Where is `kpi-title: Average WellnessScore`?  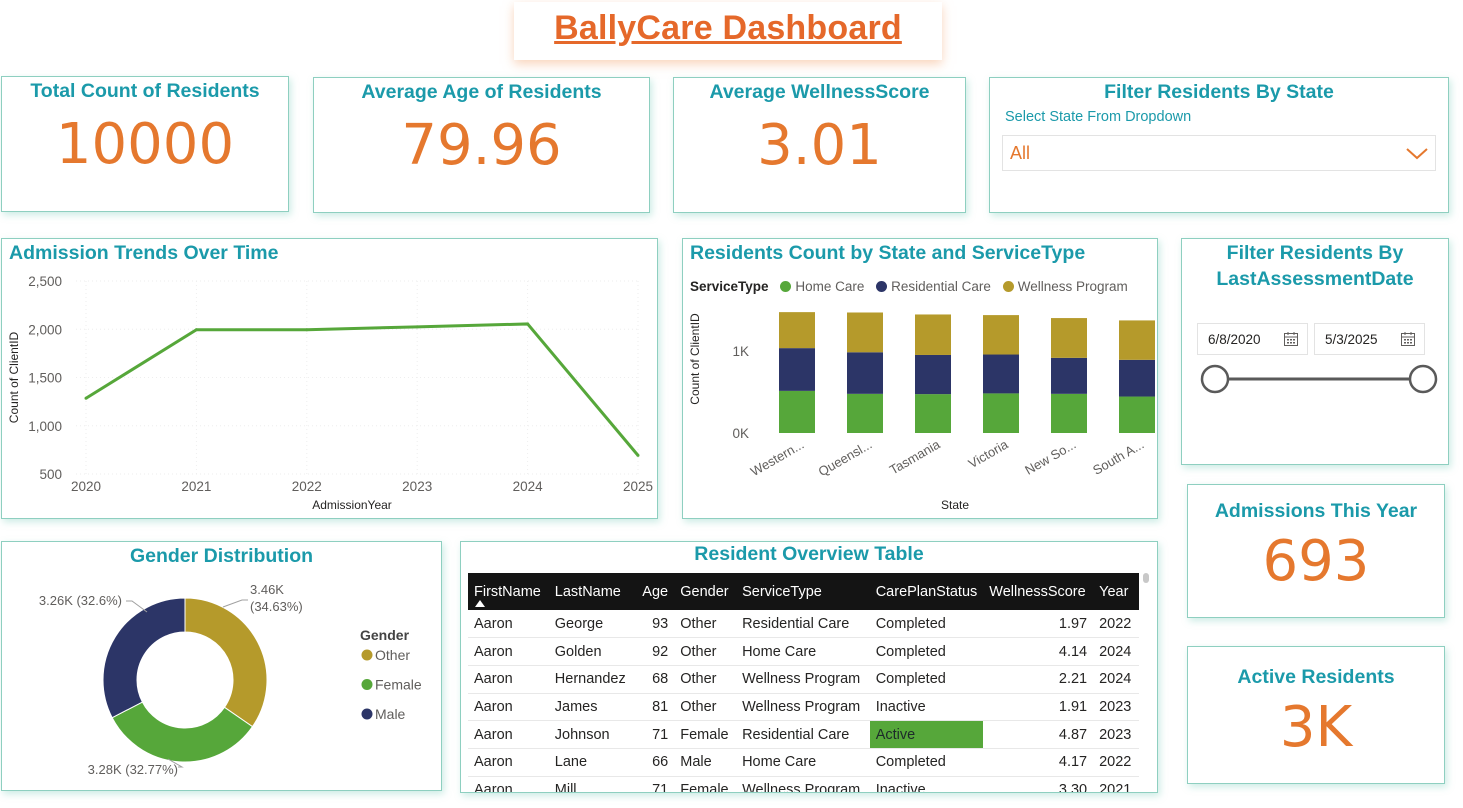 kpi-title: Average WellnessScore is located at coordinates (819, 92).